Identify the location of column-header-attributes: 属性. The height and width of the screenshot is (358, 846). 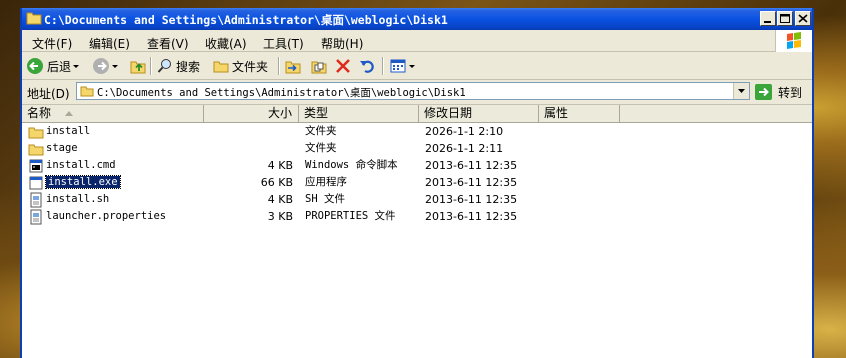
(579, 113).